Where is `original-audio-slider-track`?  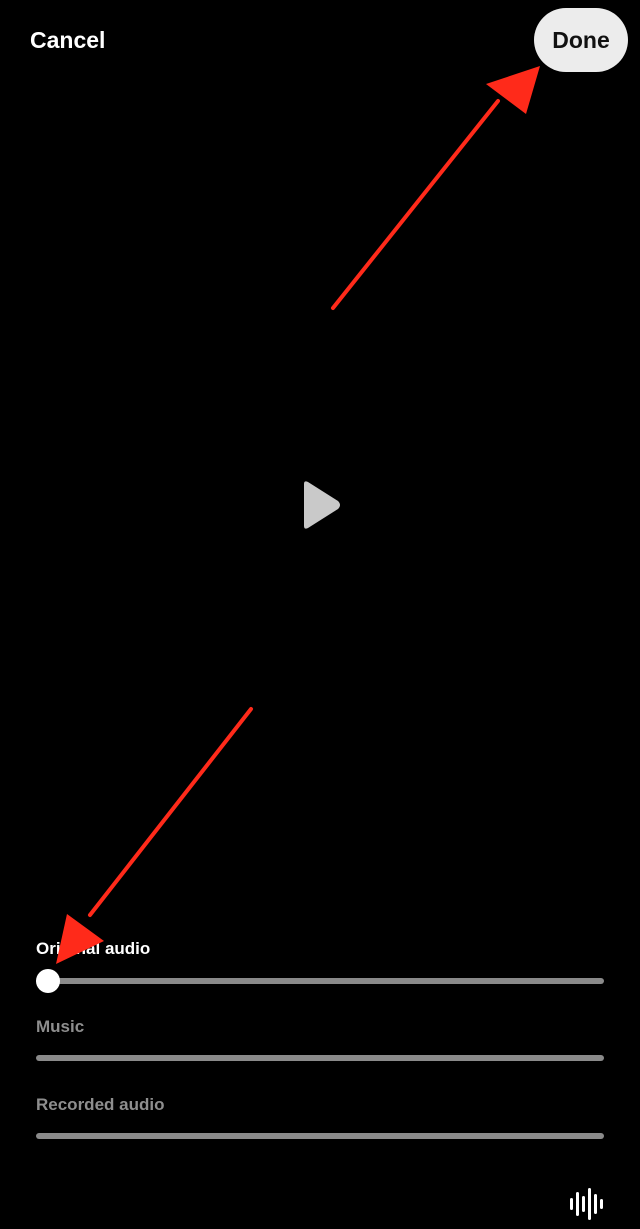 original-audio-slider-track is located at coordinates (320, 981).